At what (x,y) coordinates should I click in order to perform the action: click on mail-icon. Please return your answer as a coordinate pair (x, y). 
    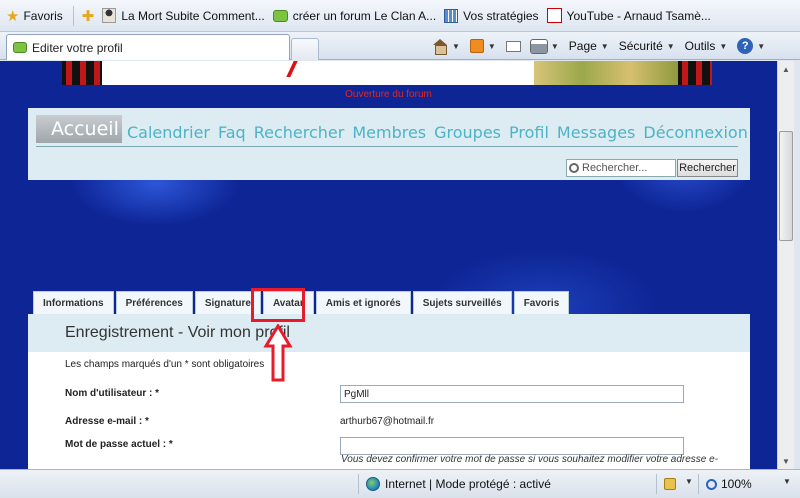
    Looking at the image, I should click on (513, 46).